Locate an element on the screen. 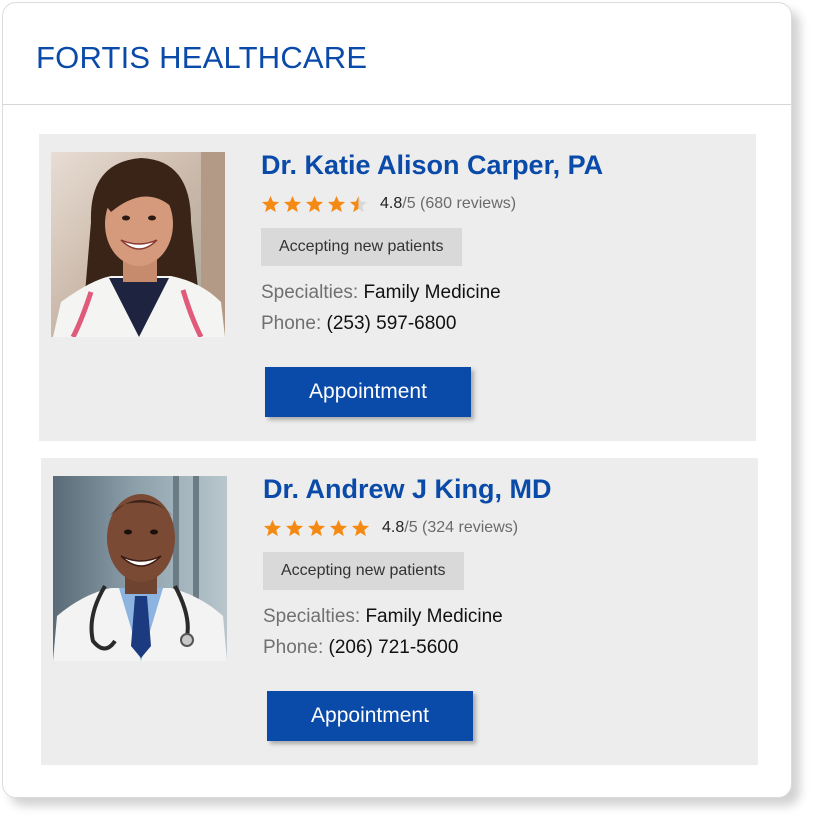 The image size is (818, 824). brand-title: FORTIS HEALTHCARE is located at coordinates (202, 57).